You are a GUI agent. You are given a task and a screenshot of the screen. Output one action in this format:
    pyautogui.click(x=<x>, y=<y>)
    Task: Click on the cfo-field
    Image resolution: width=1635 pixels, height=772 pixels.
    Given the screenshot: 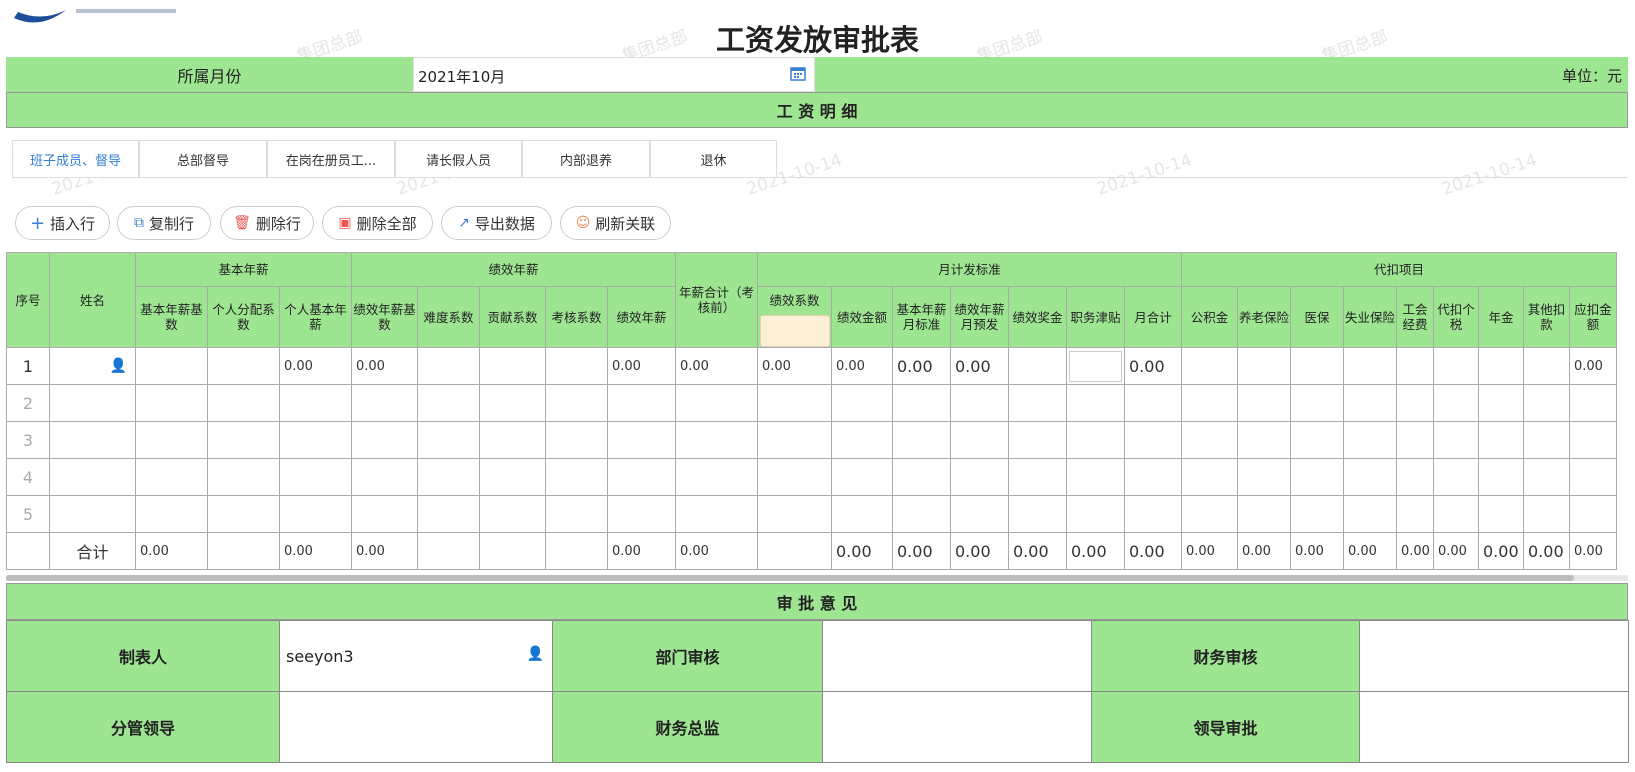 What is the action you would take?
    pyautogui.click(x=957, y=727)
    